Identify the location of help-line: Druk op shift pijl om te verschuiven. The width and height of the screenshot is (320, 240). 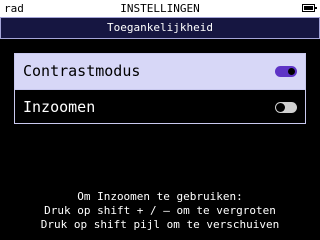
(160, 224).